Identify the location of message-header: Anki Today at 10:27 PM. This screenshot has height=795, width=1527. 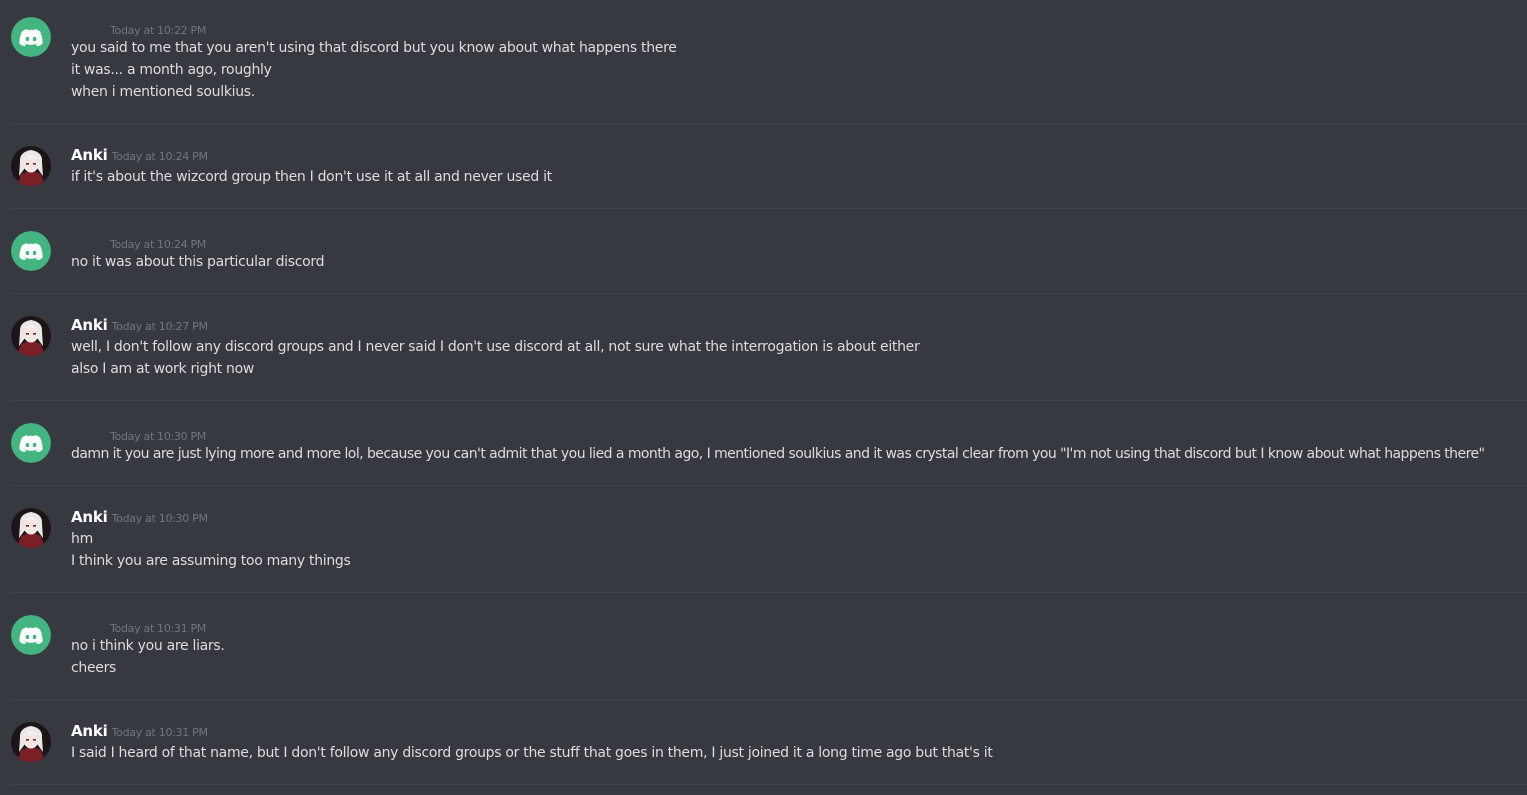
(139, 324).